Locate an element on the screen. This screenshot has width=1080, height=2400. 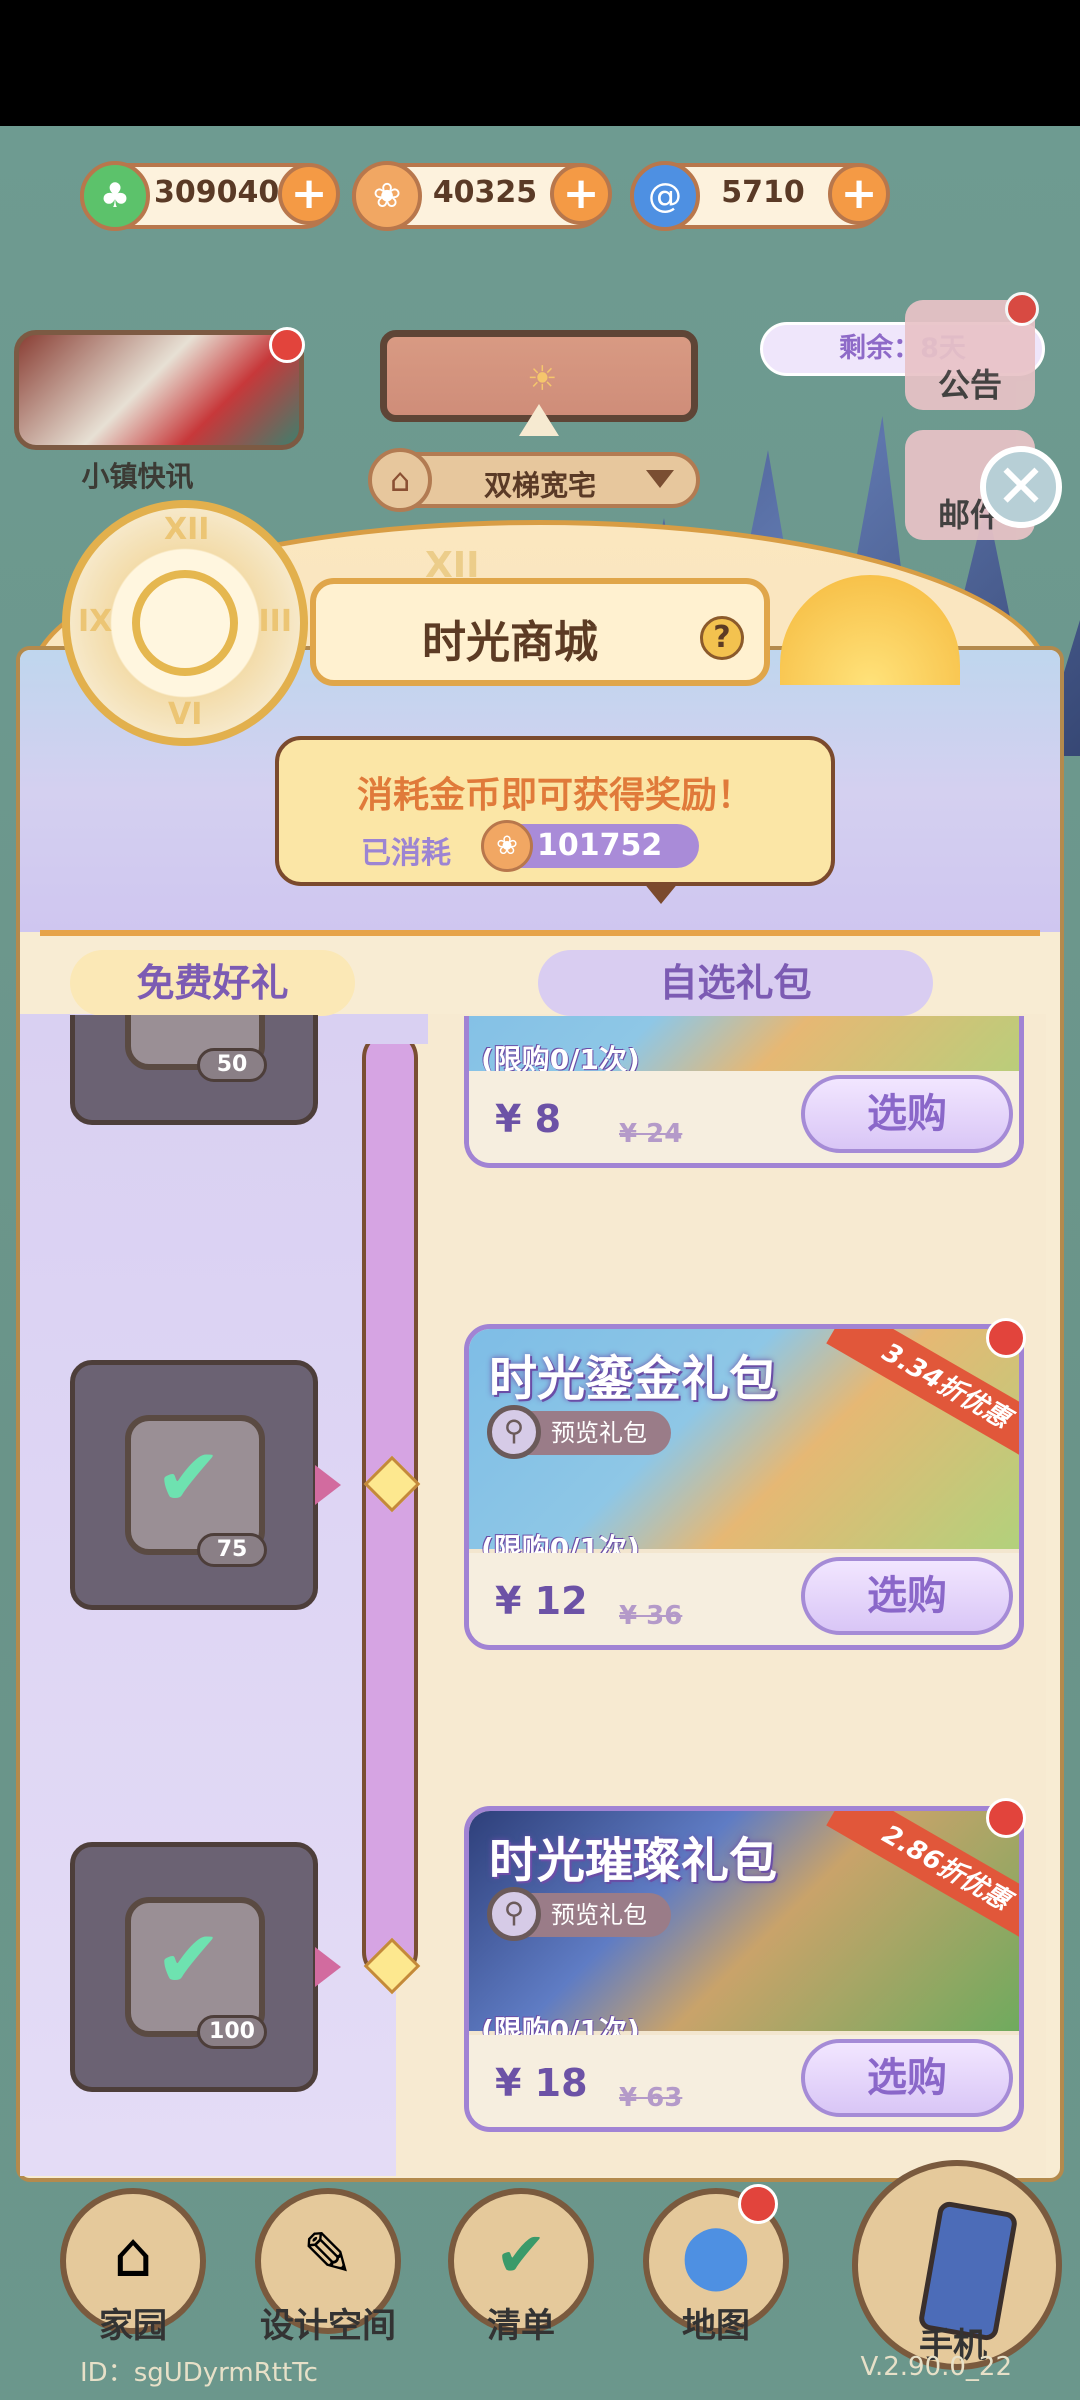
reward-slot: ✔ 75 is located at coordinates (196, 1491).